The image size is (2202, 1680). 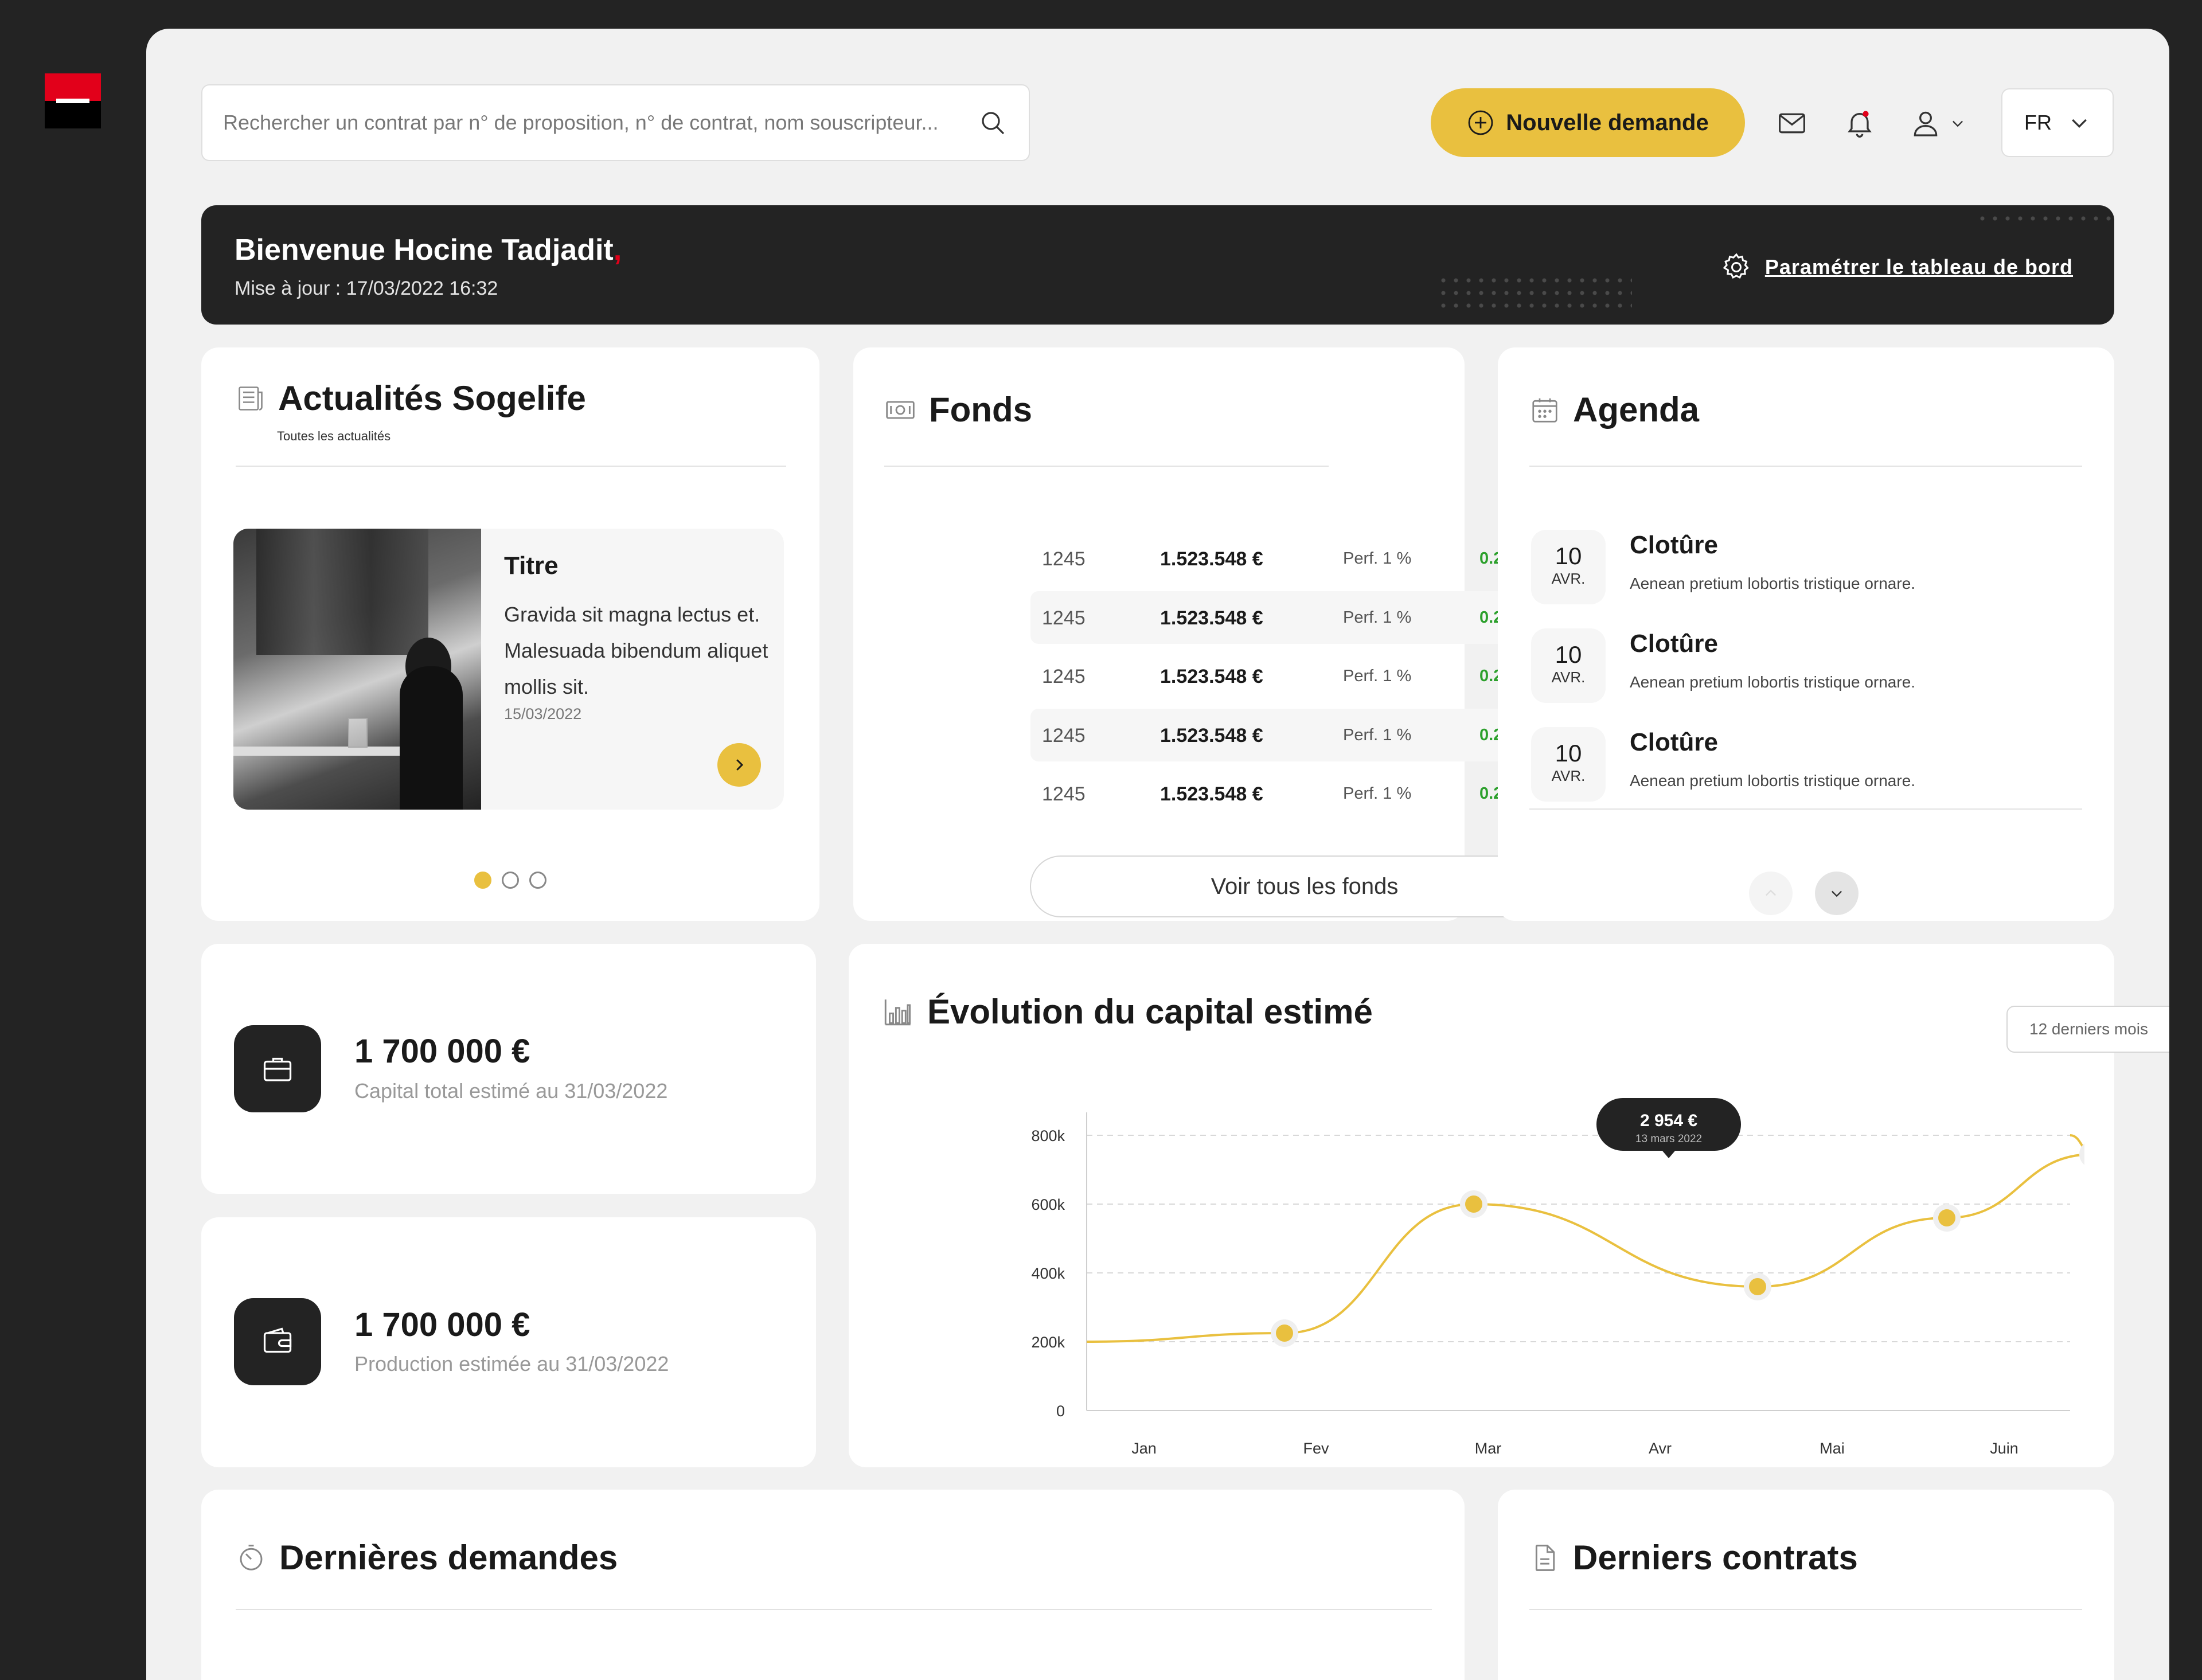 What do you see at coordinates (511, 1091) in the screenshot?
I see `capital-label: Capital total estimé au 31/03/2022` at bounding box center [511, 1091].